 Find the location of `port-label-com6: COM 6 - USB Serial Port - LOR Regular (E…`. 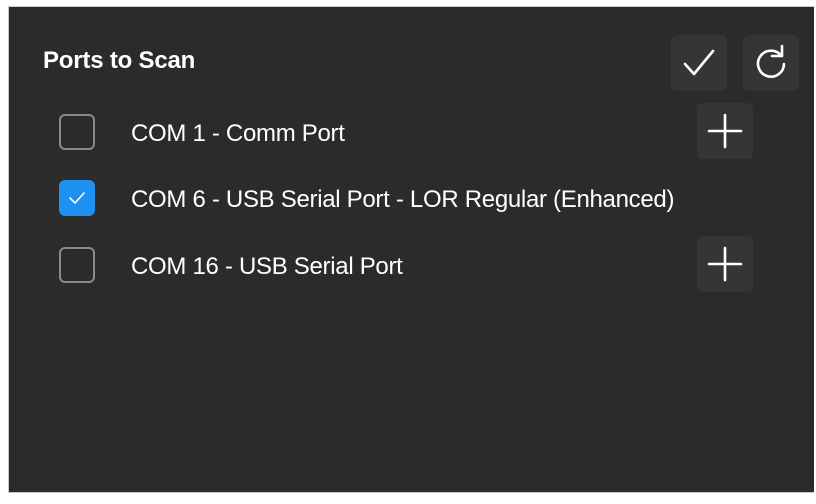

port-label-com6: COM 6 - USB Serial Port - LOR Regular (E… is located at coordinates (403, 199).